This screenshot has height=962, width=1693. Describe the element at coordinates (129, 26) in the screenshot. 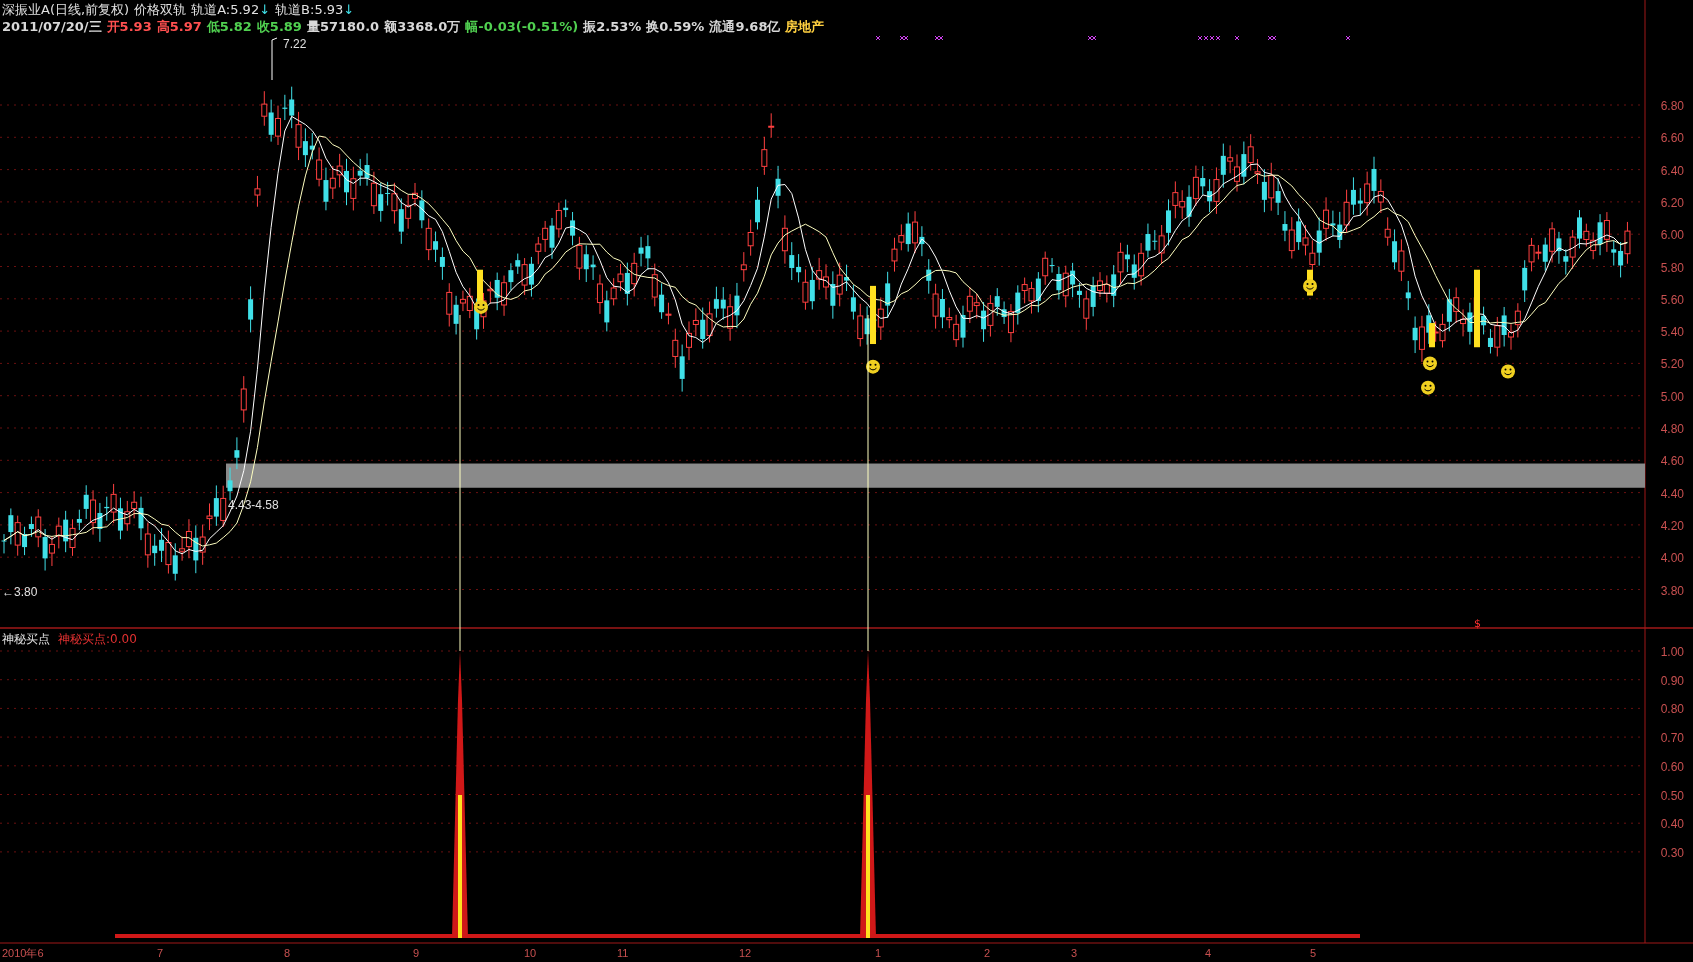

I see `quote-text: 开5.93` at that location.